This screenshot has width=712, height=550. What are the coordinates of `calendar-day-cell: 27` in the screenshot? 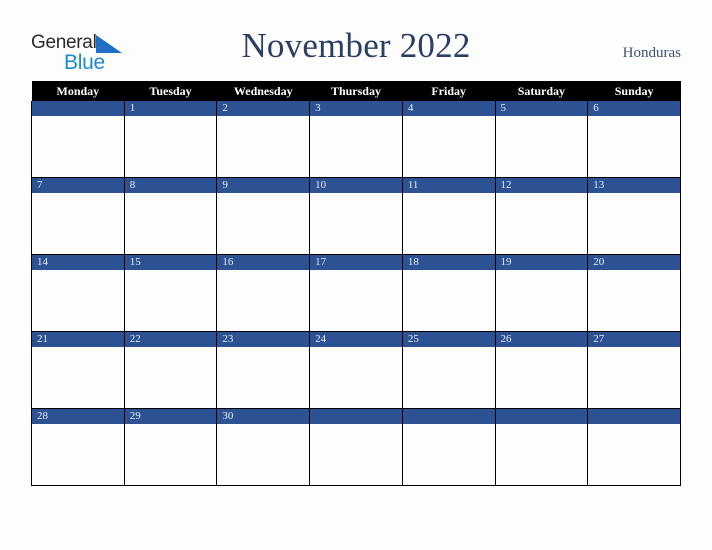 It's located at (634, 370).